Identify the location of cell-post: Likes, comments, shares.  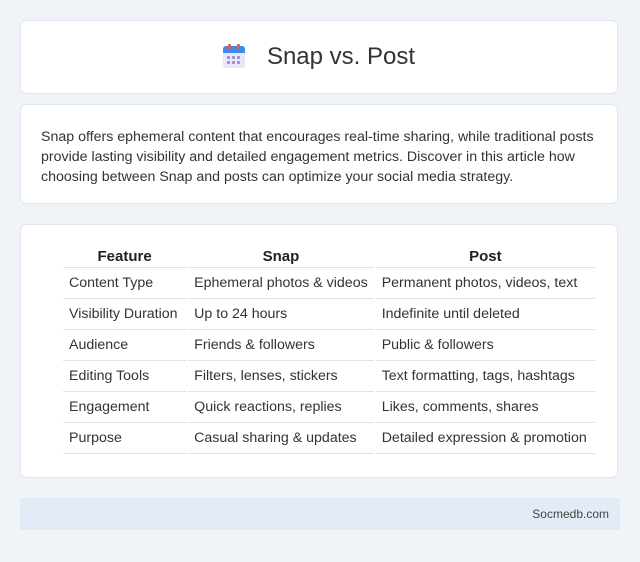
(485, 407).